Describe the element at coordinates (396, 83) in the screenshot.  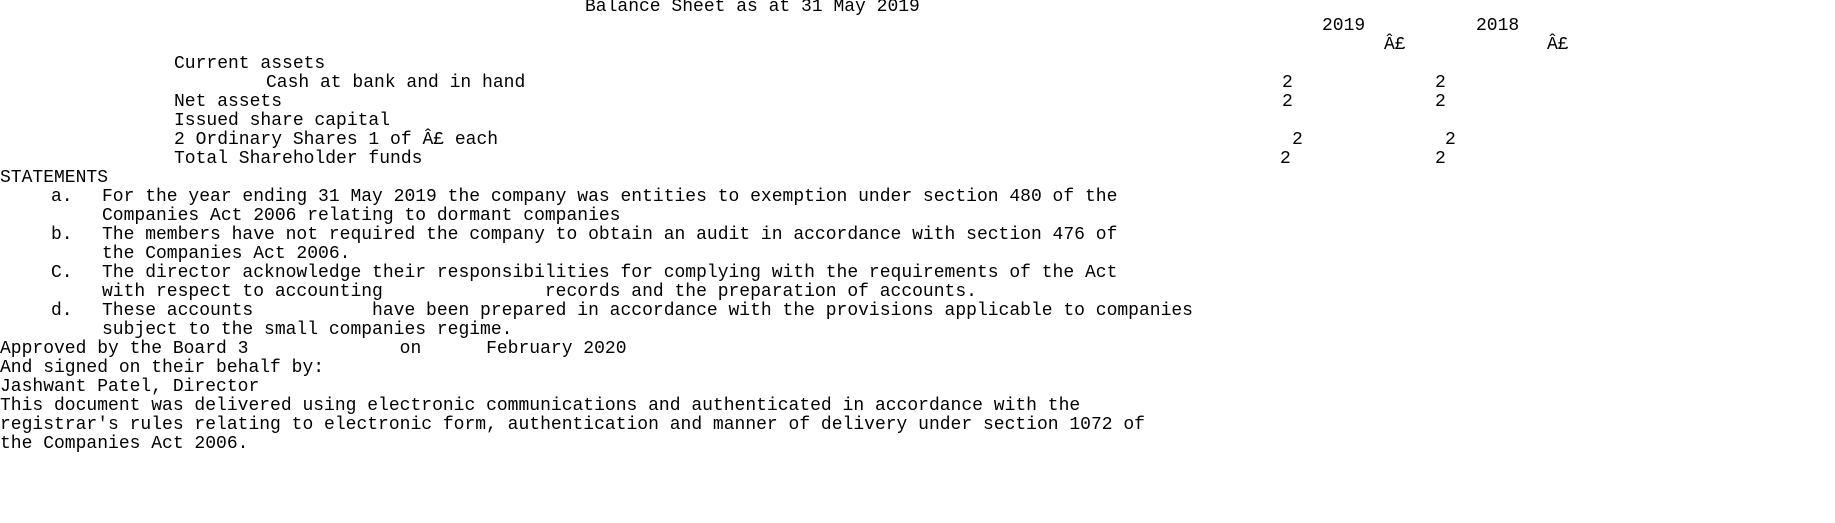
I see `cash-at-bank-label: Cash at bank and in hand` at that location.